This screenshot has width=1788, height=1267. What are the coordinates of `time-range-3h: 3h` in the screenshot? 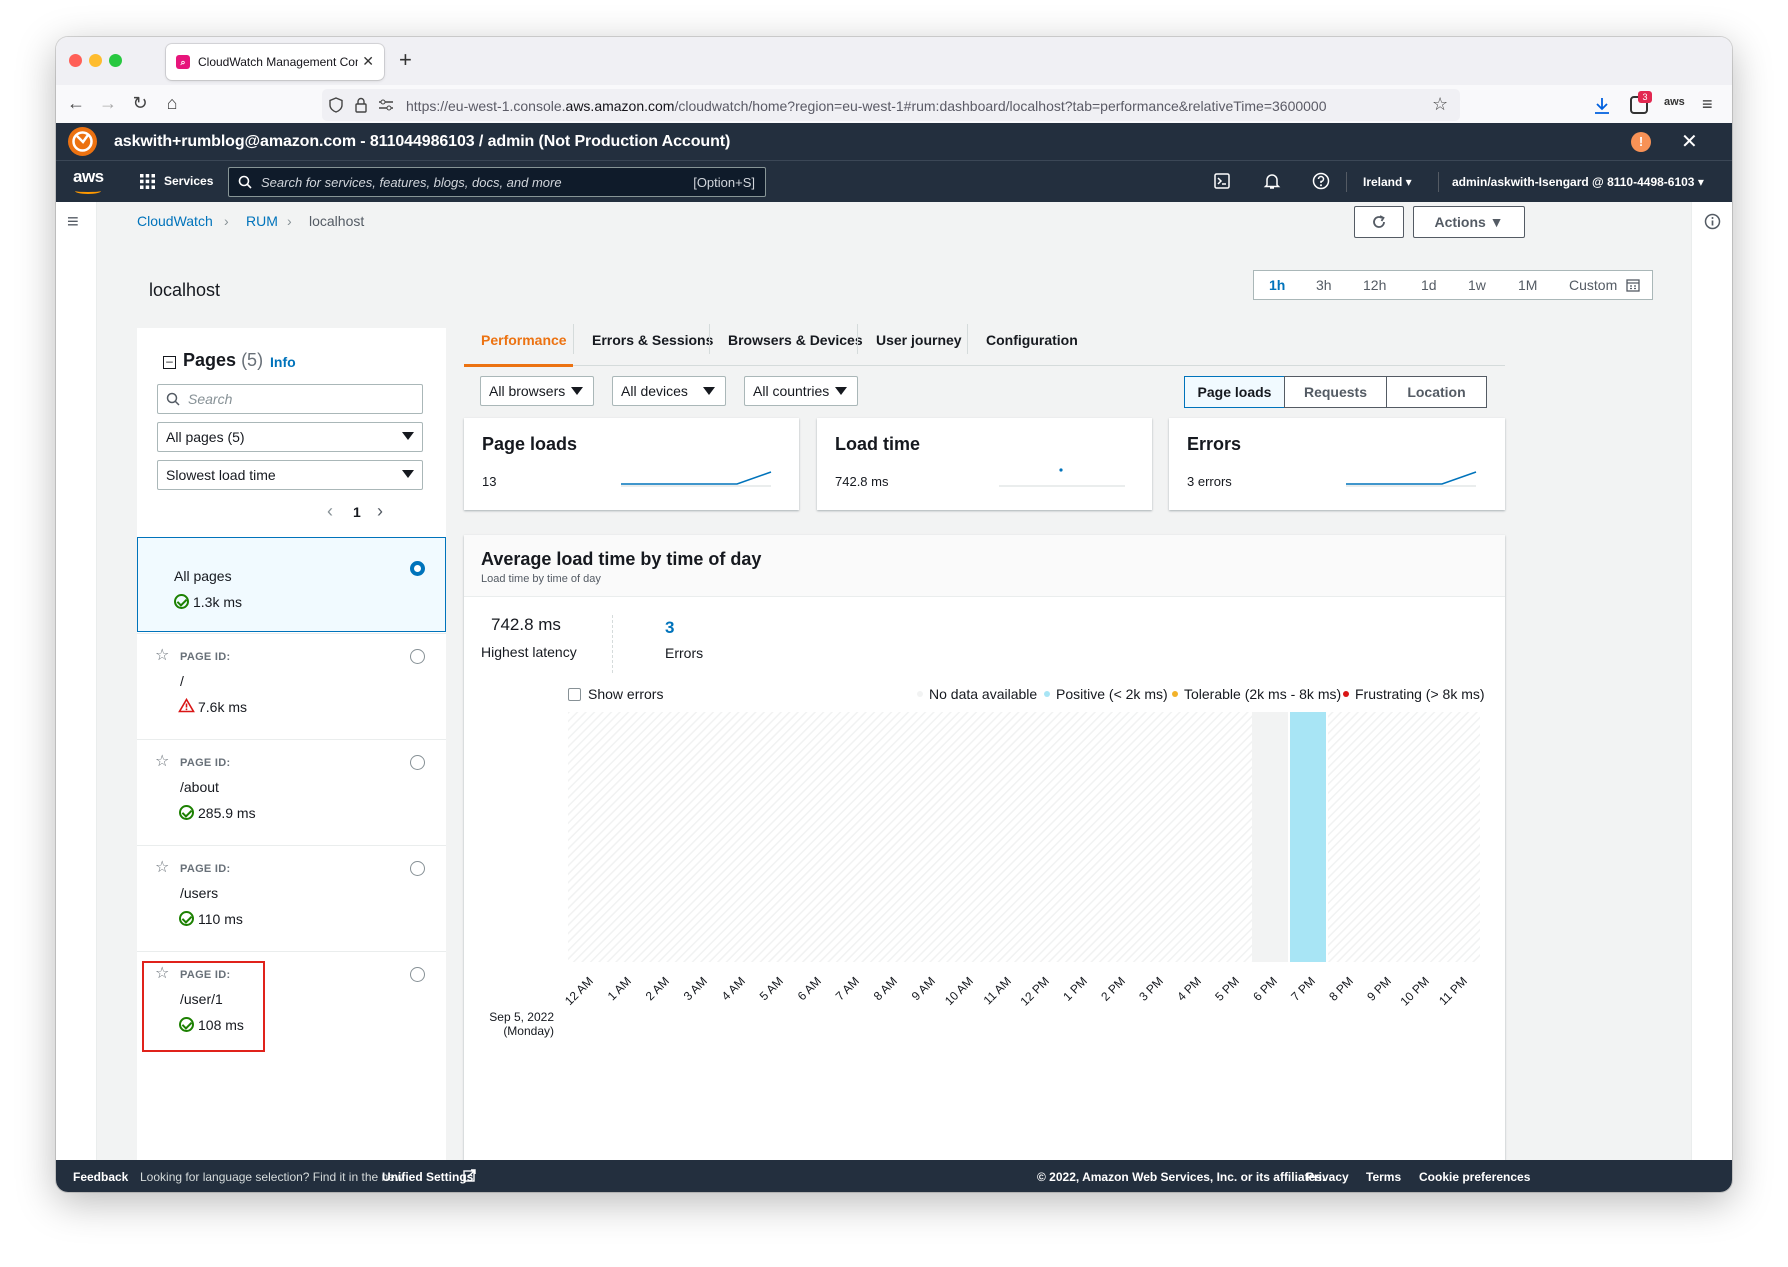 It's located at (1324, 285).